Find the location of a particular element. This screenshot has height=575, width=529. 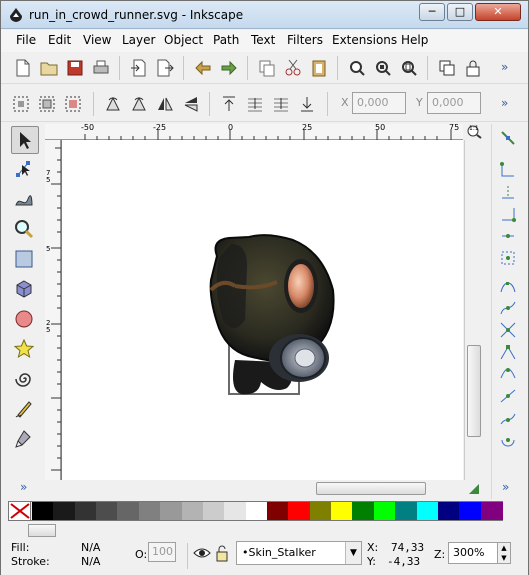

menu-filters: Filters is located at coordinates (305, 40).